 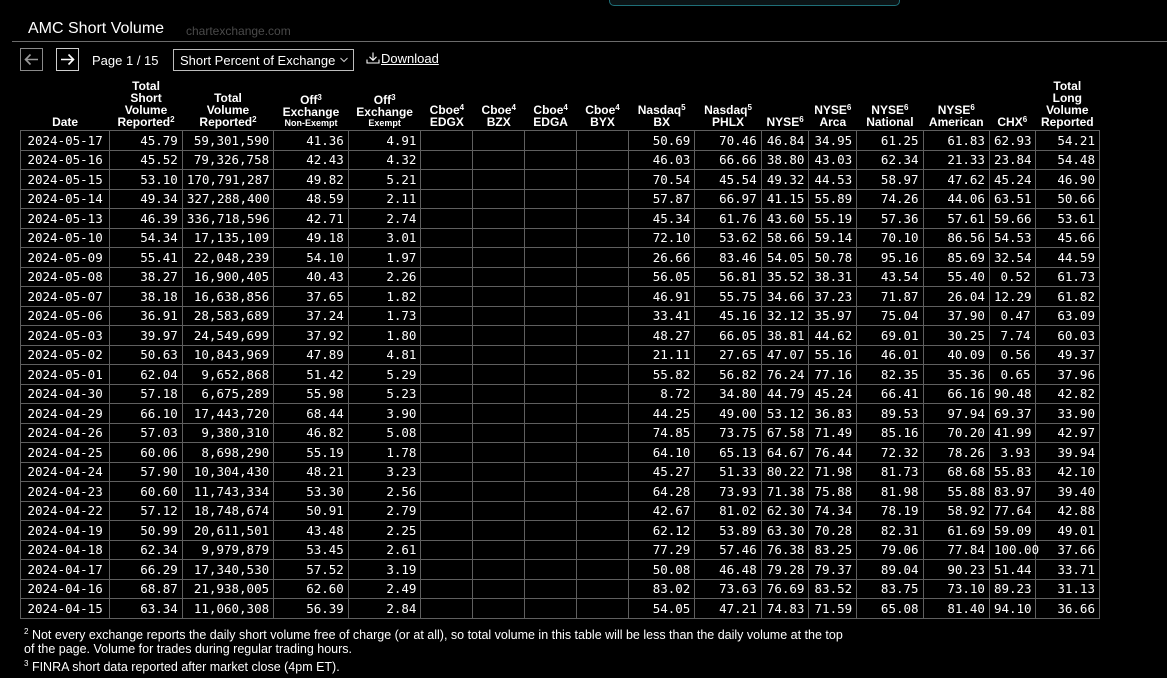 What do you see at coordinates (728, 276) in the screenshot?
I see `value-cell: 56.81` at bounding box center [728, 276].